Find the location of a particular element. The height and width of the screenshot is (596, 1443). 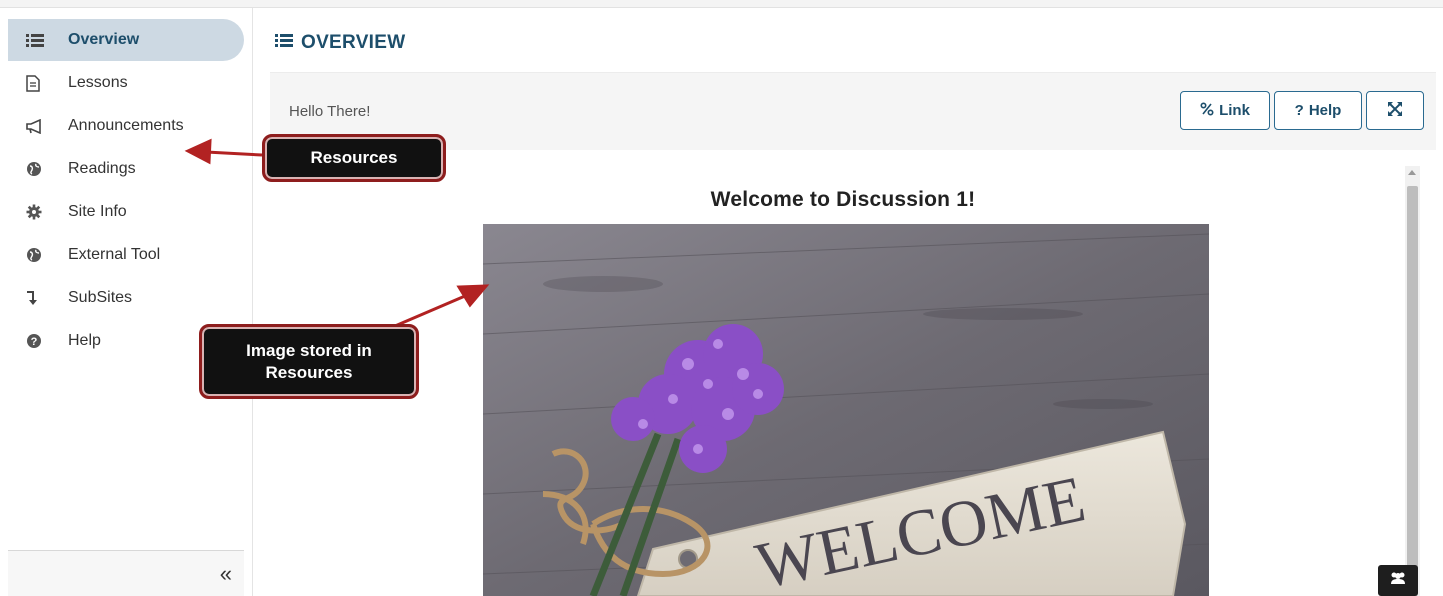

help-button-label: Help is located at coordinates (1325, 110).